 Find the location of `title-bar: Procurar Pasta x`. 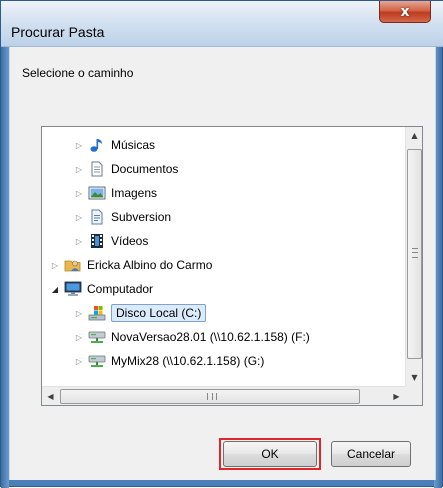

title-bar: Procurar Pasta x is located at coordinates (222, 24).